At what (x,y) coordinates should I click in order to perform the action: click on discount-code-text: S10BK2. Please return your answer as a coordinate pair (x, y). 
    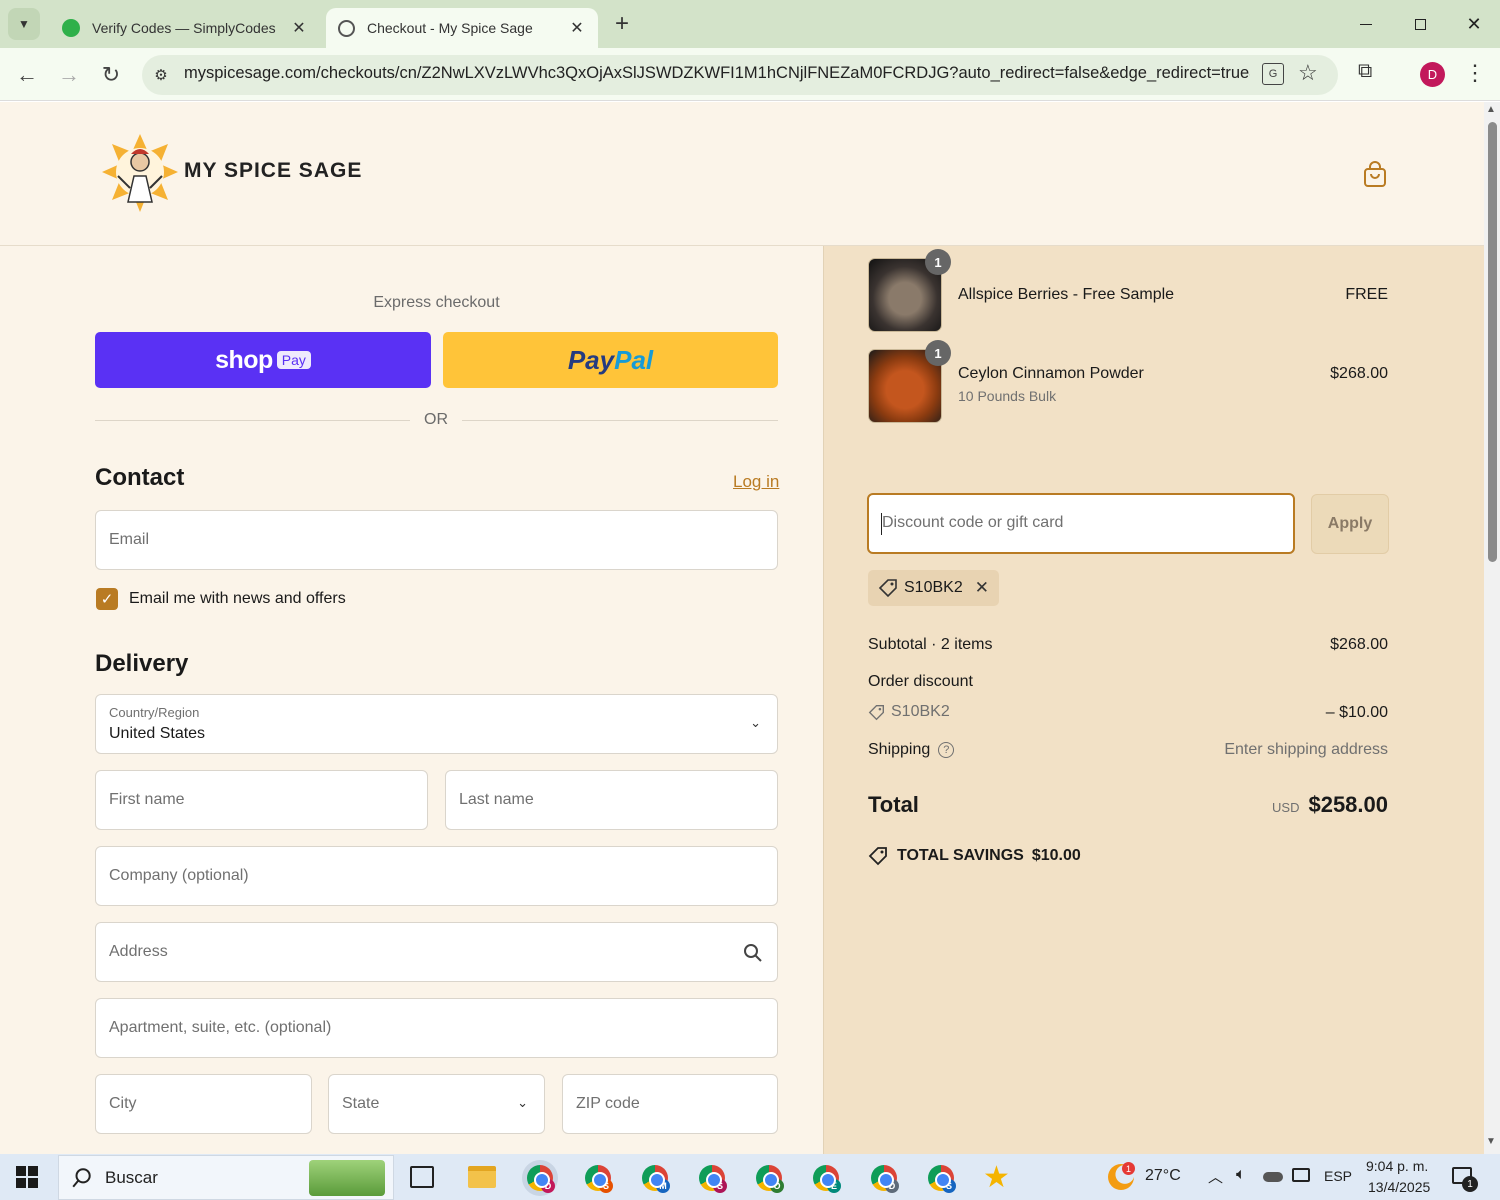
    Looking at the image, I should click on (920, 711).